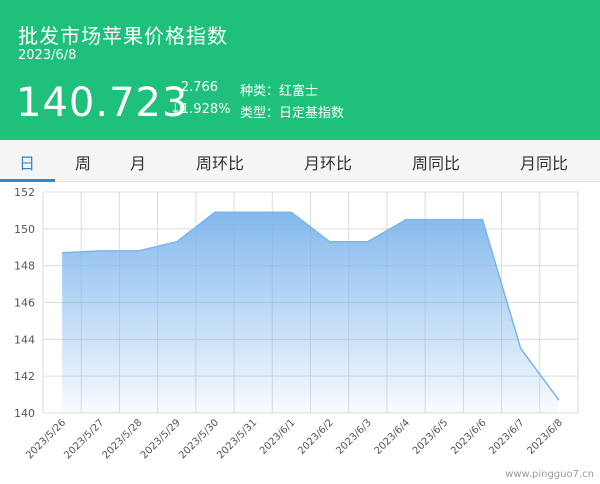 The image size is (600, 484). Describe the element at coordinates (544, 162) in the screenshot. I see `tab-month-year-on-year: 月同比` at that location.